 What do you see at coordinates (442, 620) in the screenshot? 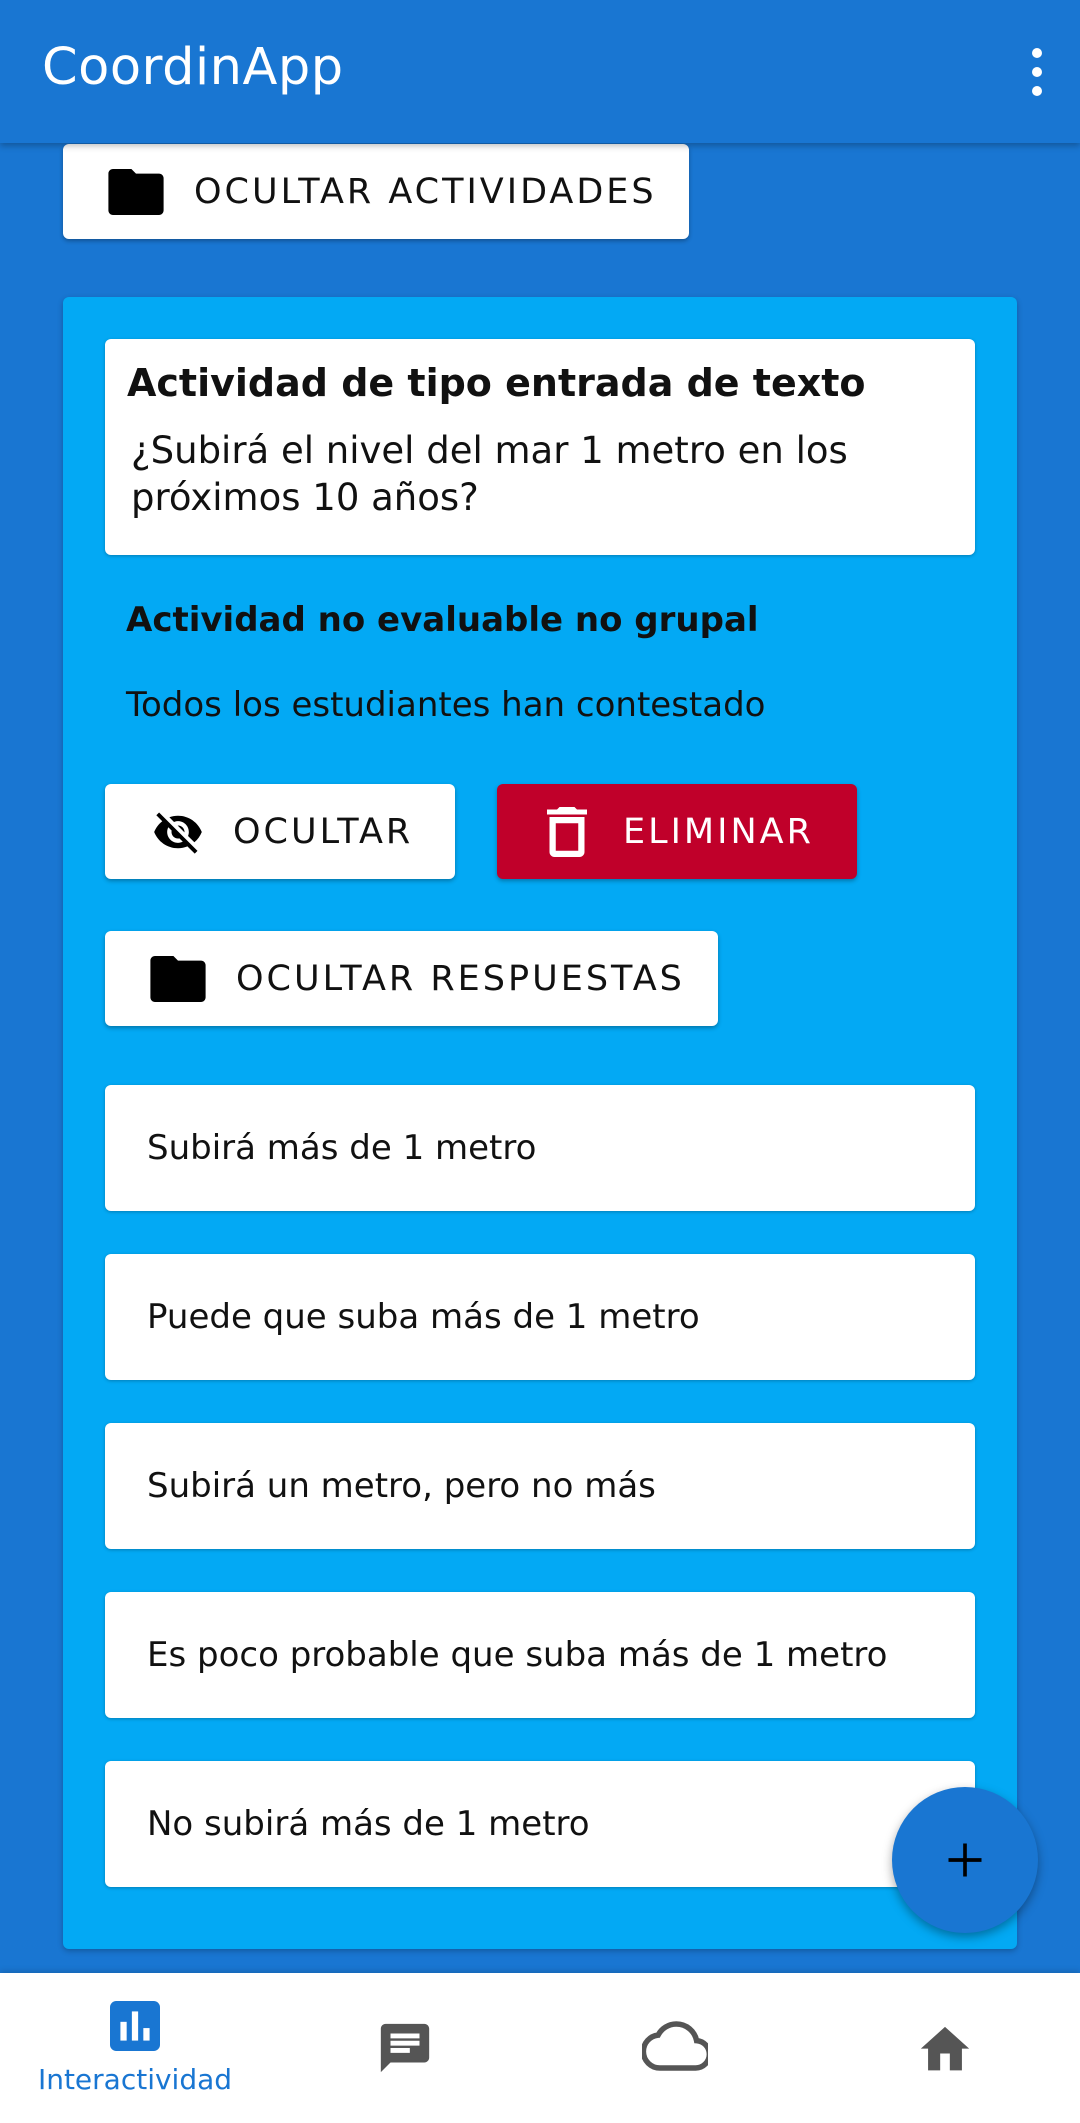
I see `activity-type-label: Actividad no evaluable no grupal` at bounding box center [442, 620].